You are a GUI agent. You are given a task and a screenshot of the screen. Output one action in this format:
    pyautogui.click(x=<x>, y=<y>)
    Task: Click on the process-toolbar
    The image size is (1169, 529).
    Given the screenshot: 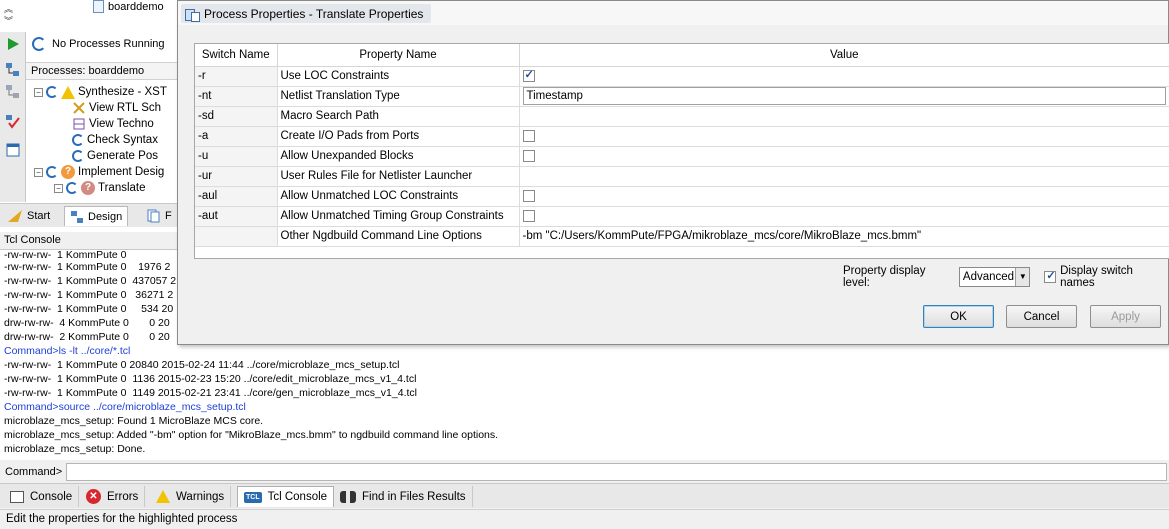 What is the action you would take?
    pyautogui.click(x=13, y=117)
    